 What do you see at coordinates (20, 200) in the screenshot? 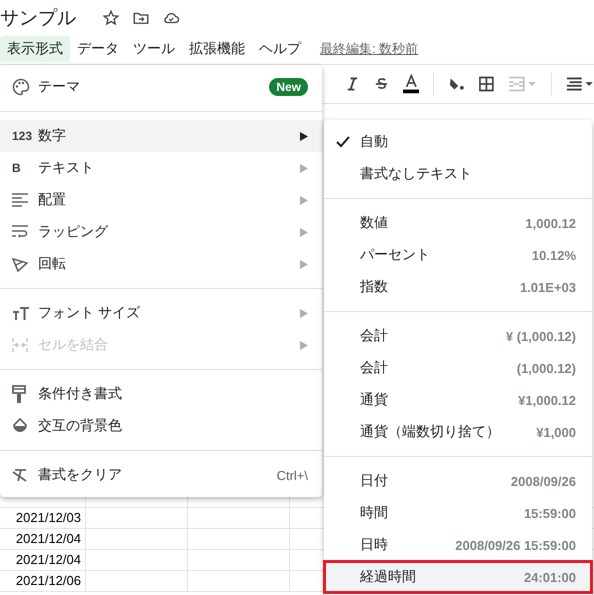
I see `align-left-icon` at bounding box center [20, 200].